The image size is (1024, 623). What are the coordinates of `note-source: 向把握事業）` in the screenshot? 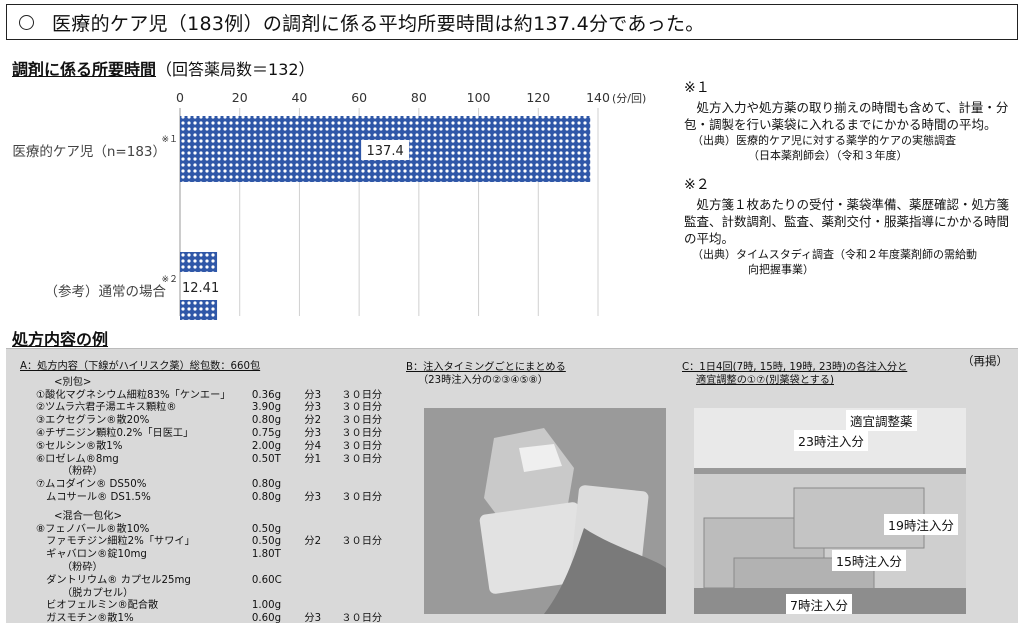 It's located at (781, 269).